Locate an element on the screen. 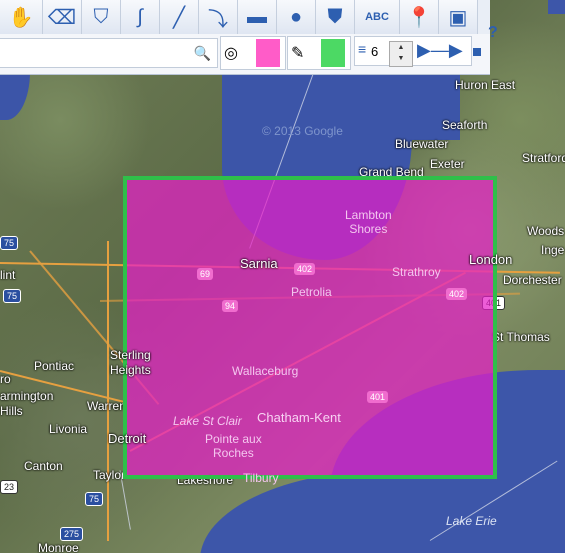 Image resolution: width=565 pixels, height=553 pixels. route-23-shield: 23 is located at coordinates (9, 487).